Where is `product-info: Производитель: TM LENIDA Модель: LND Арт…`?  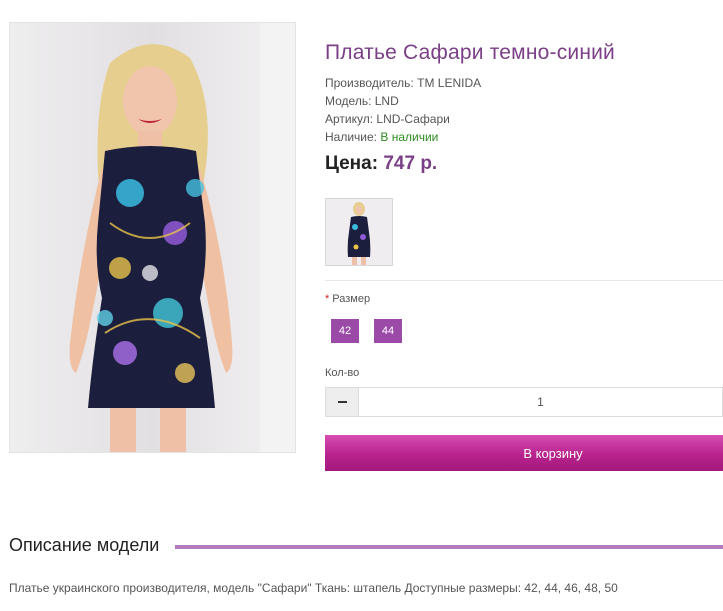 product-info: Производитель: TM LENIDA Модель: LND Арт… is located at coordinates (403, 110).